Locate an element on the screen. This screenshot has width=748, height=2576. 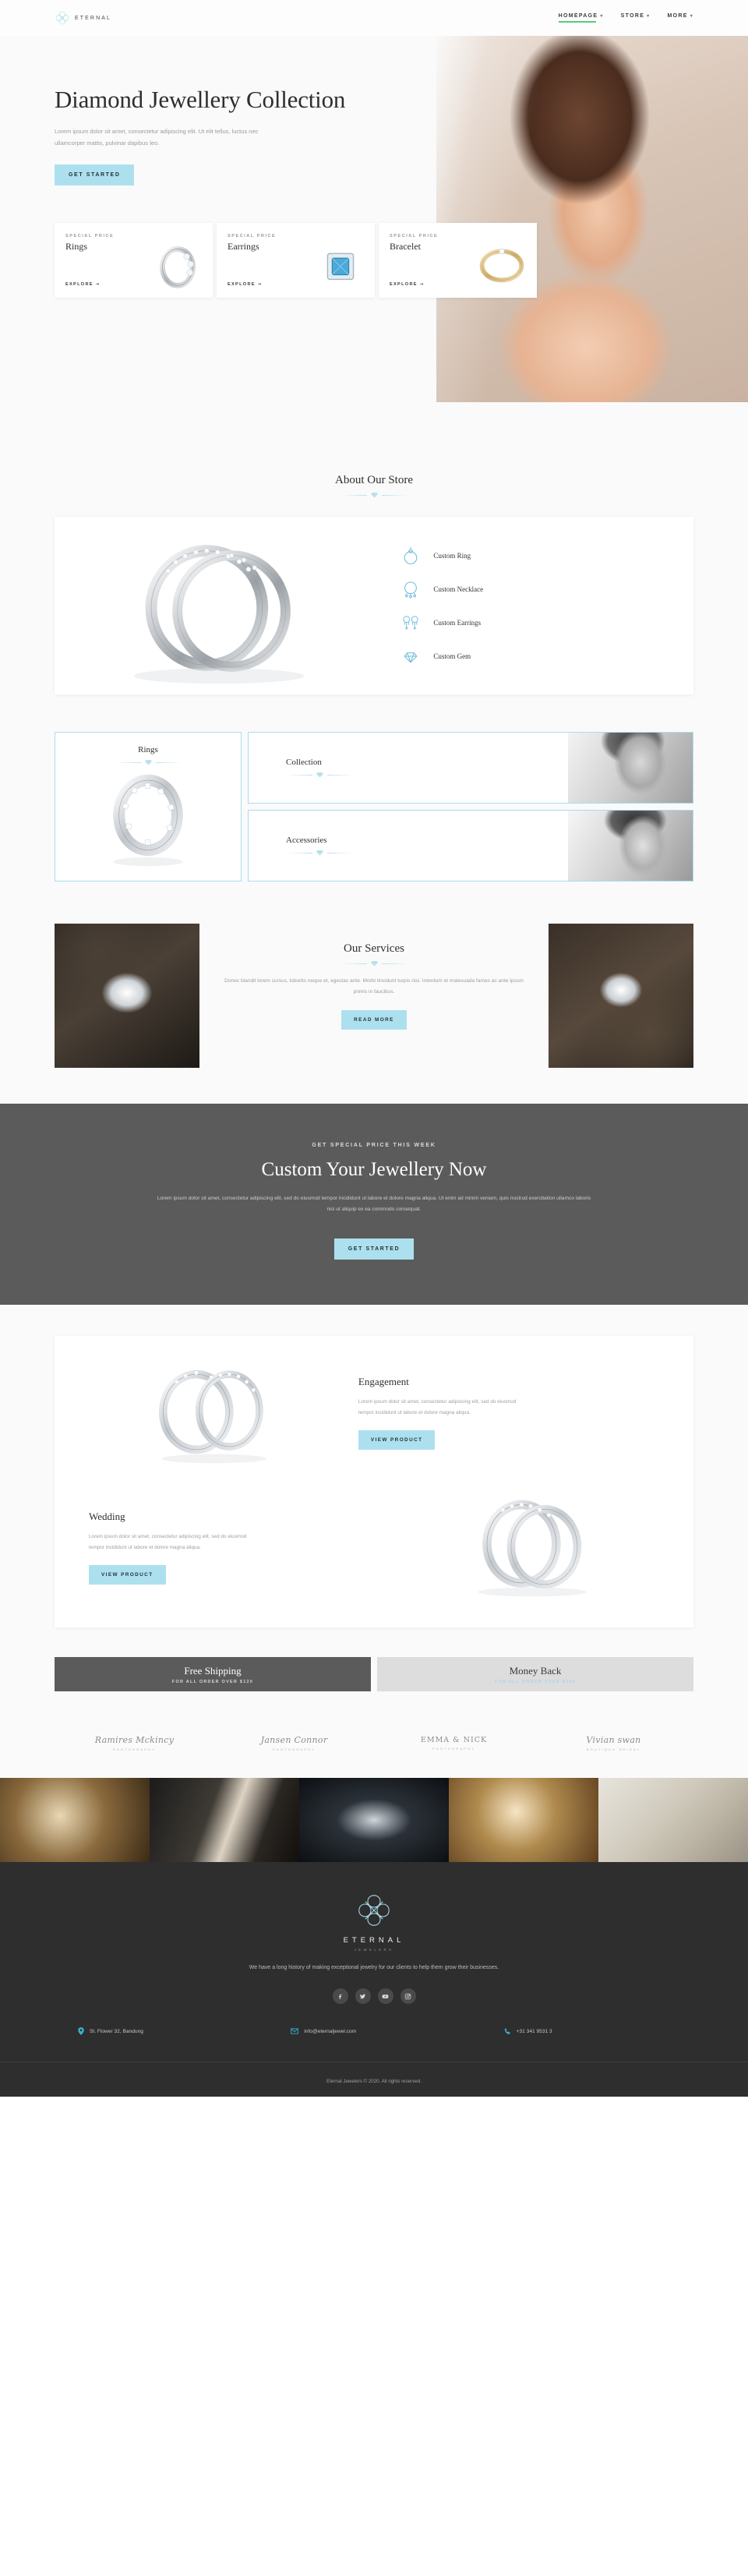
nav-item-homepage: HOMEPAGE ▾ is located at coordinates (581, 18).